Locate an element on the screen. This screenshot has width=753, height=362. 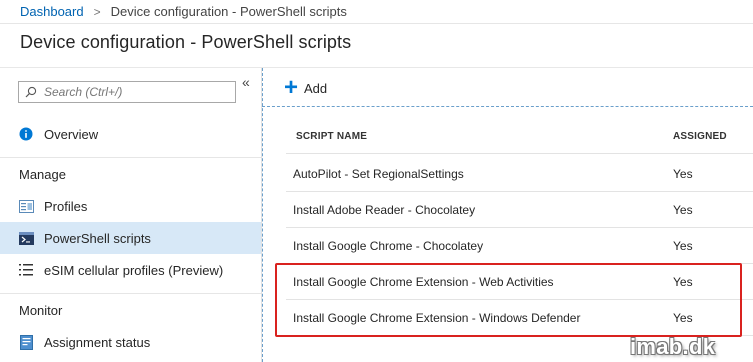
sidebar-item-profiles: Profiles is located at coordinates (130, 206).